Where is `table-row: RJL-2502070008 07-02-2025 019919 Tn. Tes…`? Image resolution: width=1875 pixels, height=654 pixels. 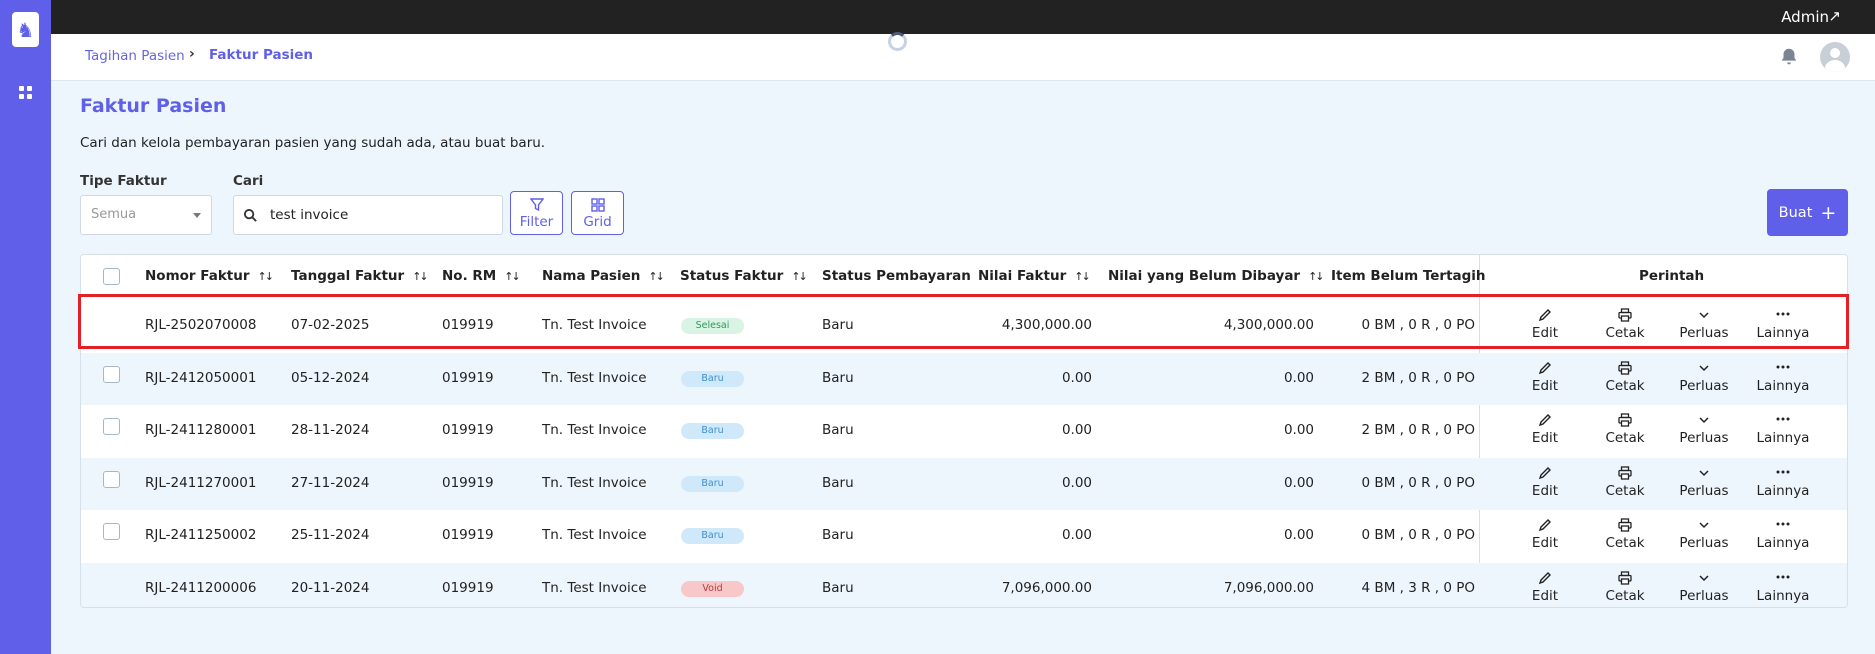
table-row: RJL-2502070008 07-02-2025 019919 Tn. Tes… is located at coordinates (964, 326).